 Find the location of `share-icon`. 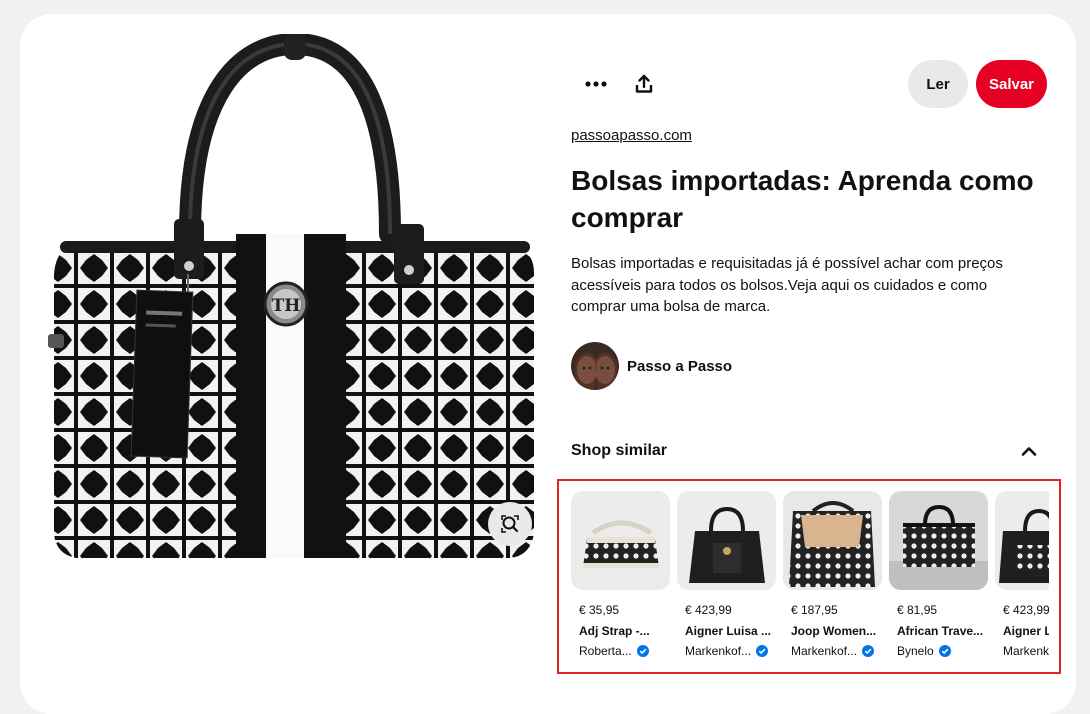

share-icon is located at coordinates (644, 83).